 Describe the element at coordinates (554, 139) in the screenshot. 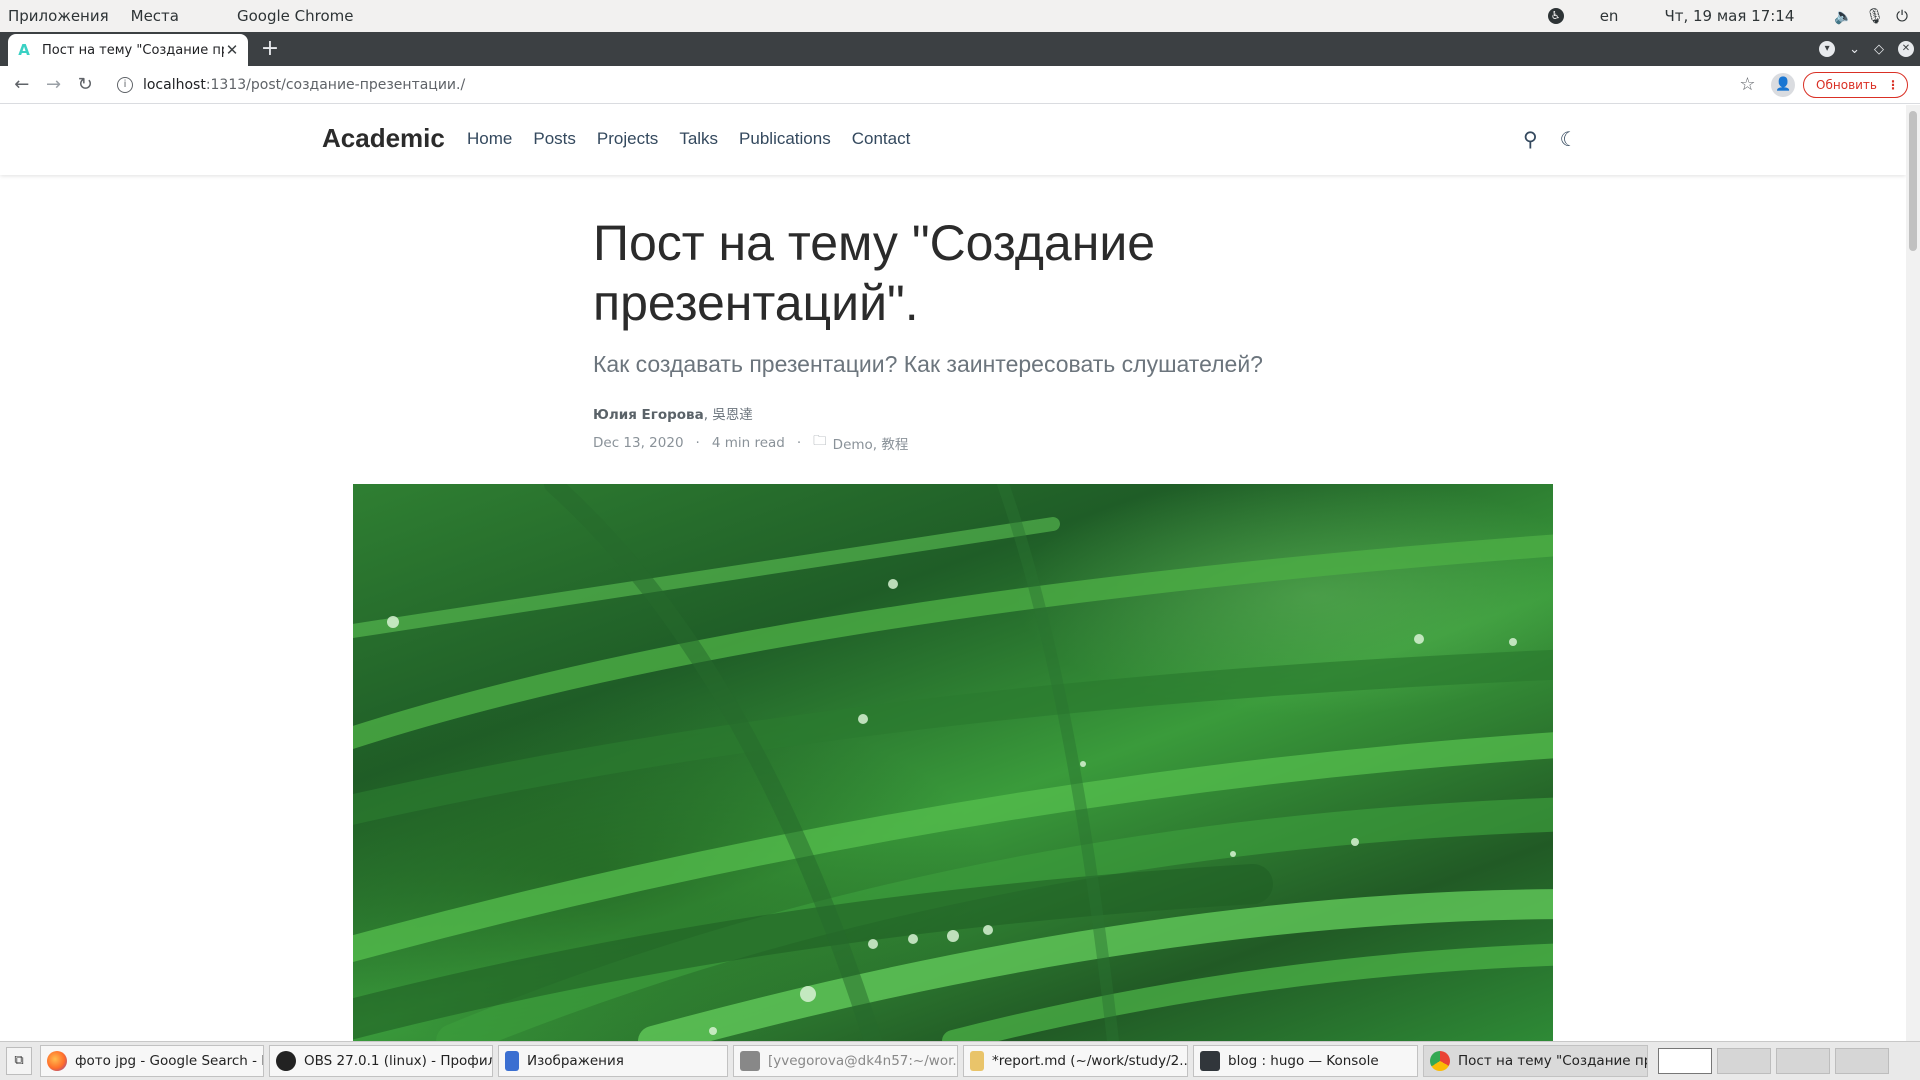

I see `nav-link-posts: Posts` at that location.